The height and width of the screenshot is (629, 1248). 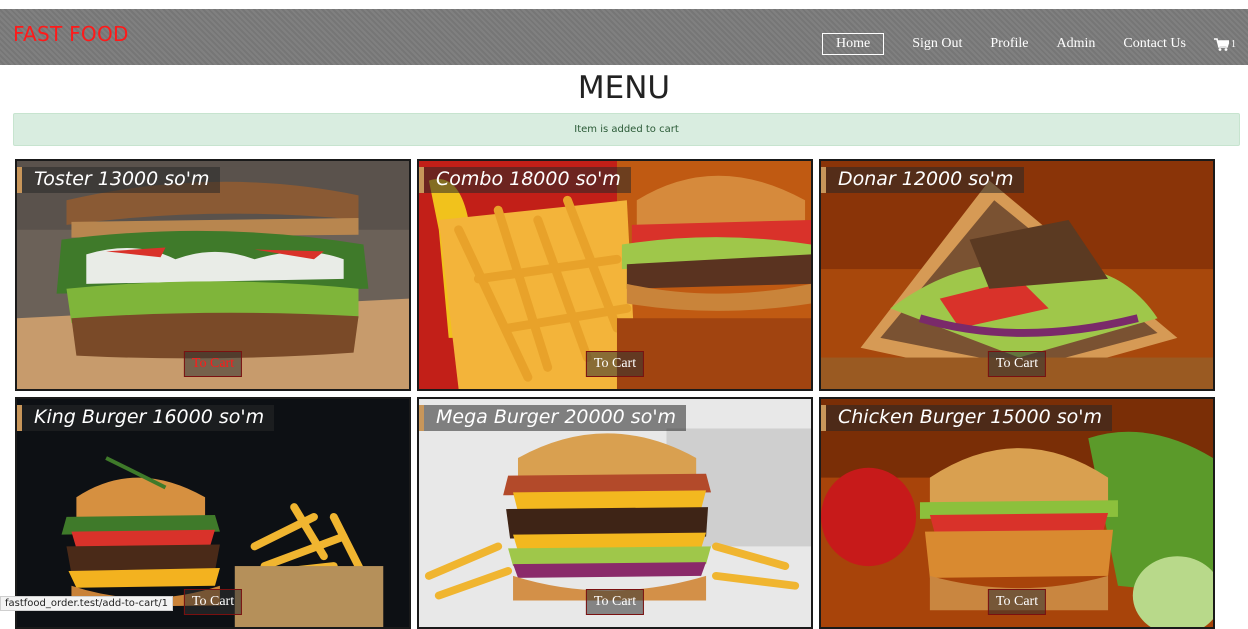 What do you see at coordinates (624, 88) in the screenshot?
I see `page-title: MENU` at bounding box center [624, 88].